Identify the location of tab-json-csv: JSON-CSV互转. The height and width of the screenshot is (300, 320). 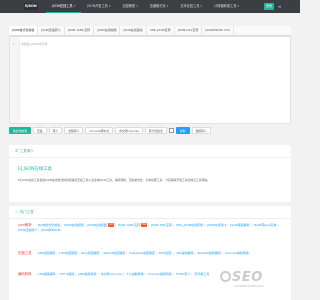
(189, 30).